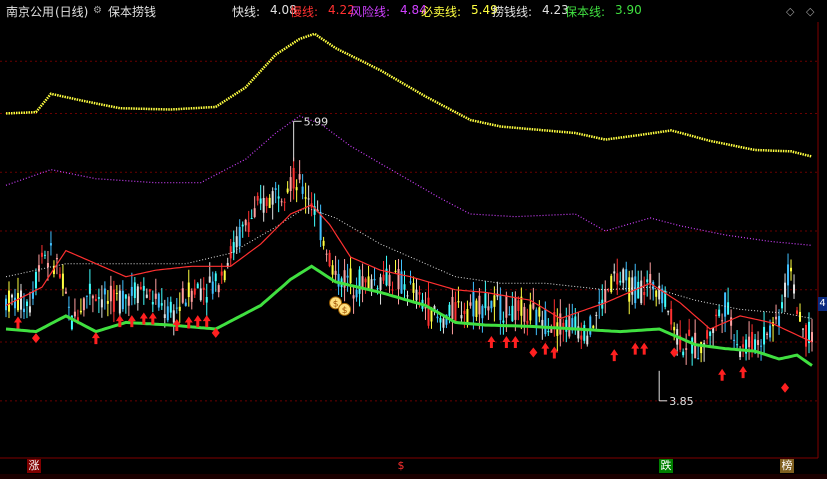 This screenshot has width=827, height=479. Describe the element at coordinates (413, 476) in the screenshot. I see `date-strip` at that location.